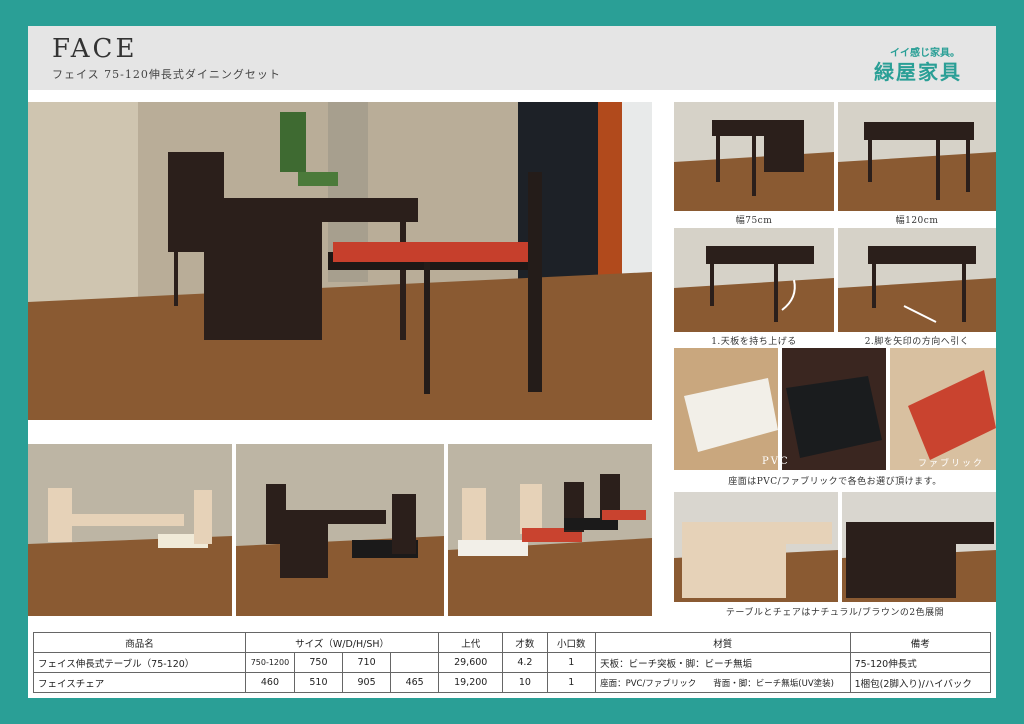  I want to click on size-w: 750-1200, so click(269, 662).